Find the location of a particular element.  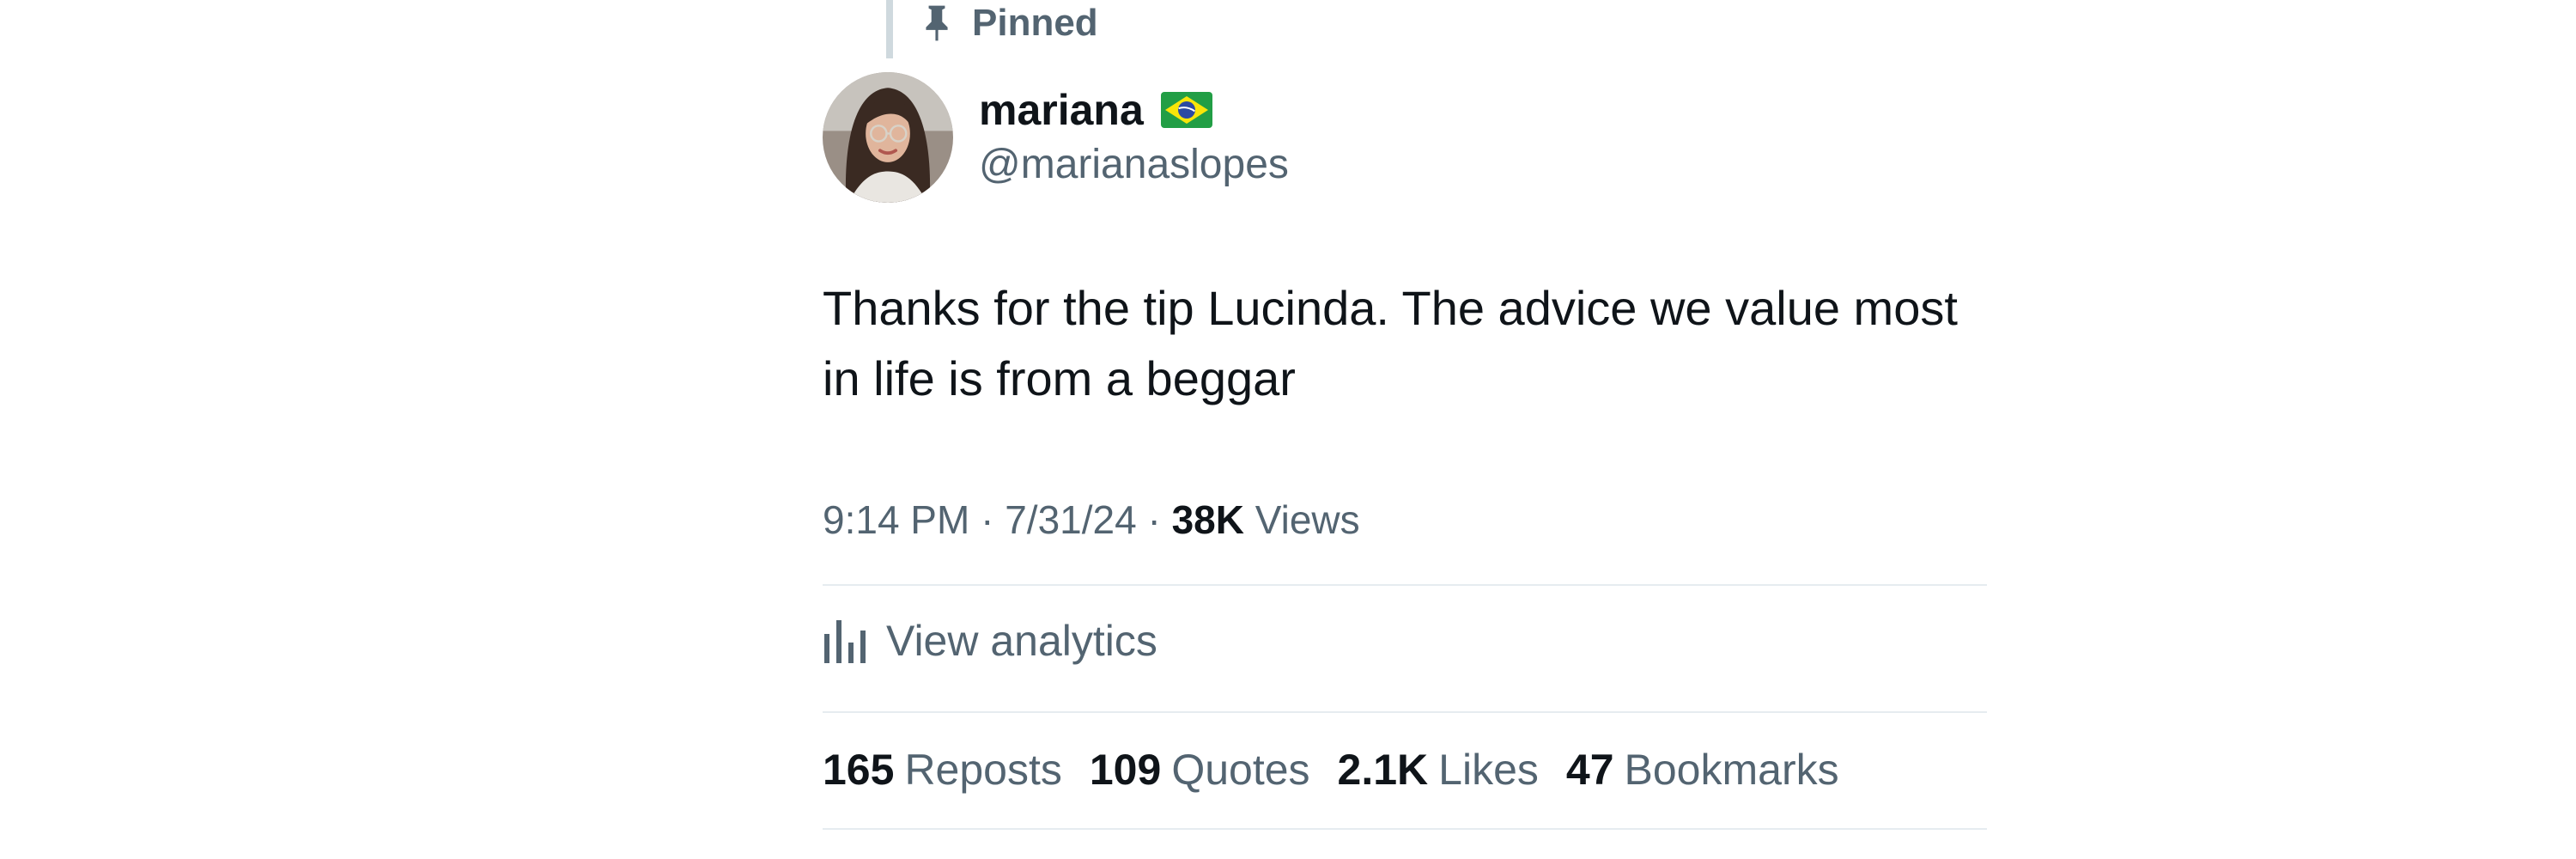

bookmarks-stat: 47 Bookmarks is located at coordinates (1703, 770).